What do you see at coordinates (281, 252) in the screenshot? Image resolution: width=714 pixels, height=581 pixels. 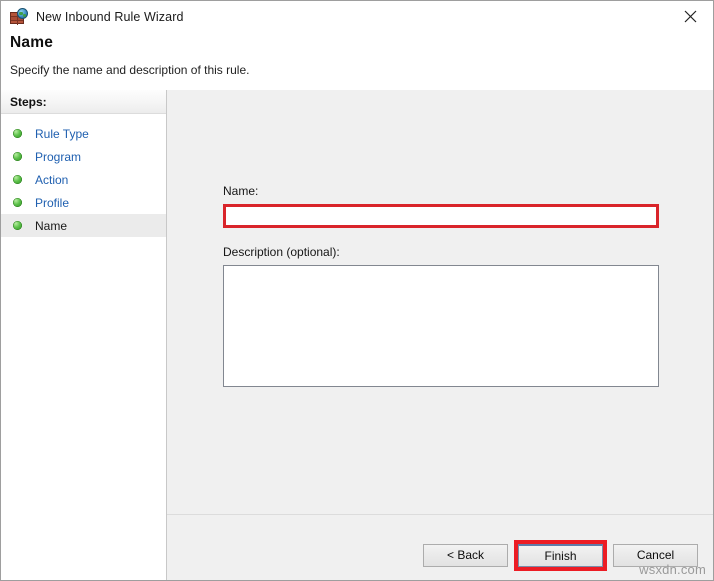 I see `description-label: Description (optional):` at bounding box center [281, 252].